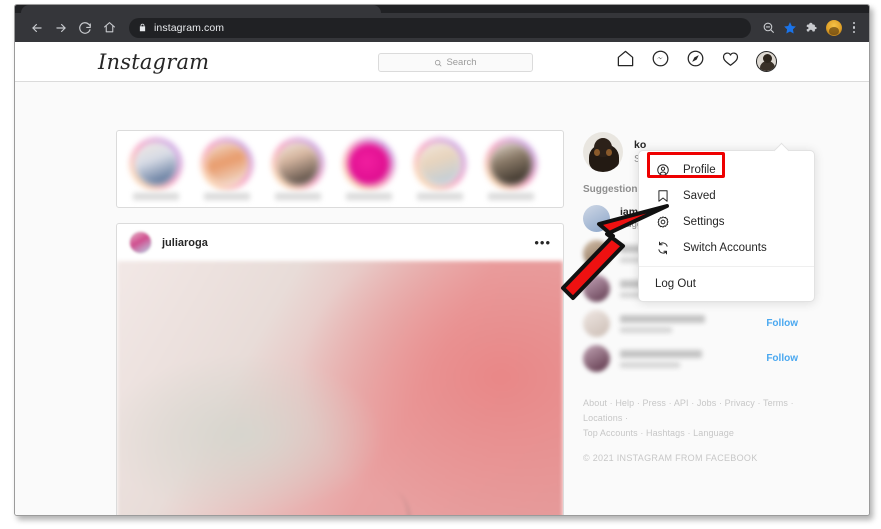 This screenshot has height=529, width=881. I want to click on back-arrow-icon, so click(37, 28).